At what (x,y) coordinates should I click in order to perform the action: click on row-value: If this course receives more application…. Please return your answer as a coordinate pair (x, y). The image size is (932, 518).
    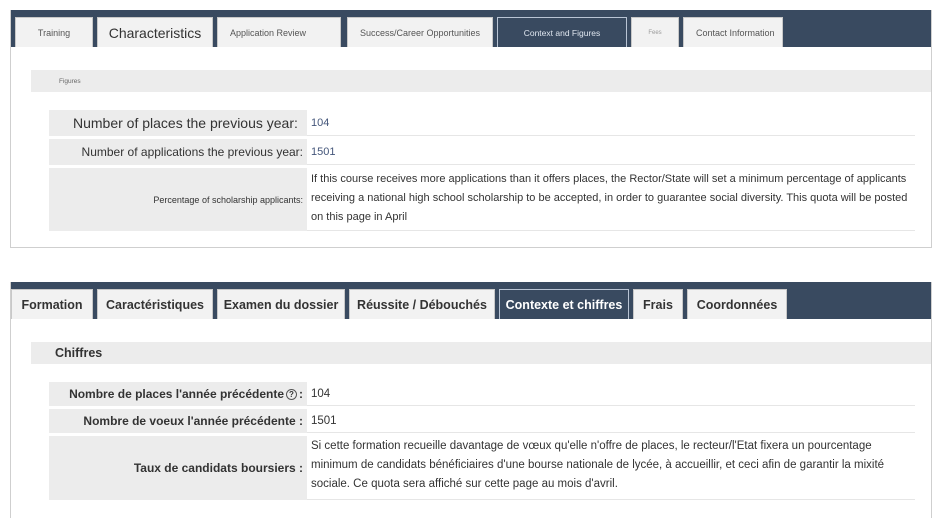
    Looking at the image, I should click on (611, 199).